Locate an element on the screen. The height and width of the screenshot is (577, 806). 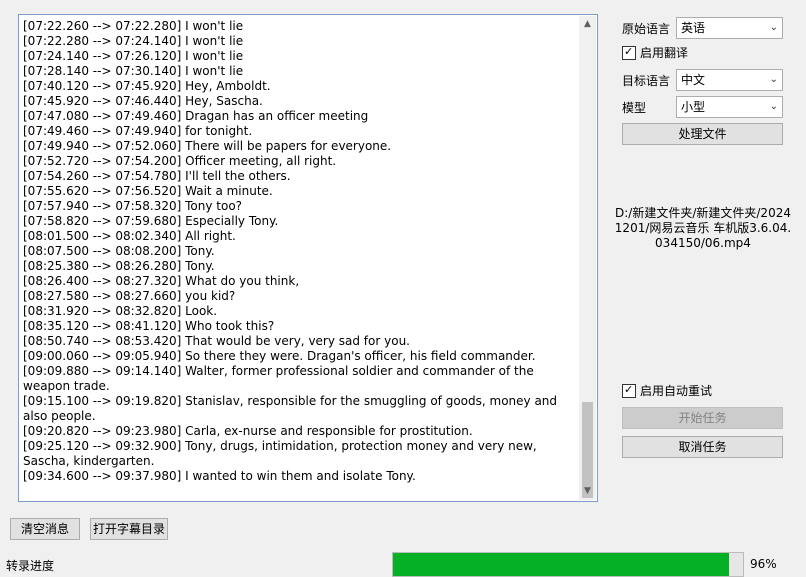
log-text: Wait a minute. is located at coordinates (229, 191).